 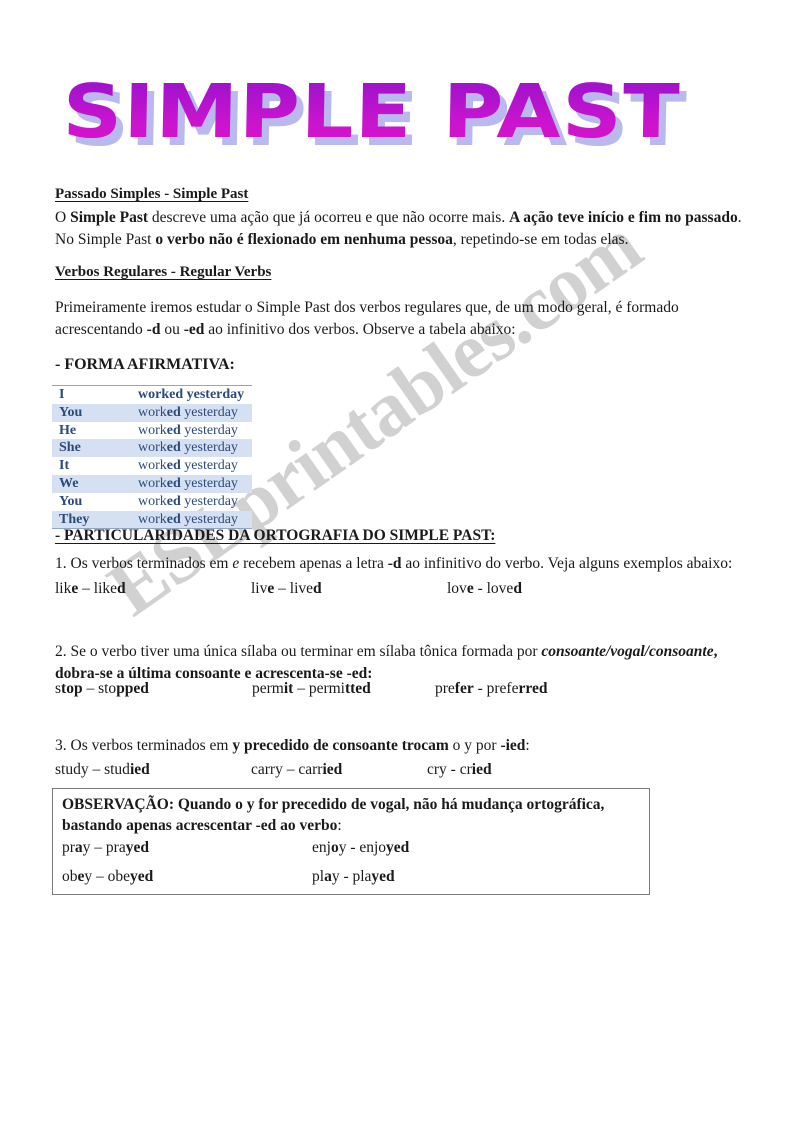 What do you see at coordinates (513, 745) in the screenshot?
I see `rule3-d: -ied` at bounding box center [513, 745].